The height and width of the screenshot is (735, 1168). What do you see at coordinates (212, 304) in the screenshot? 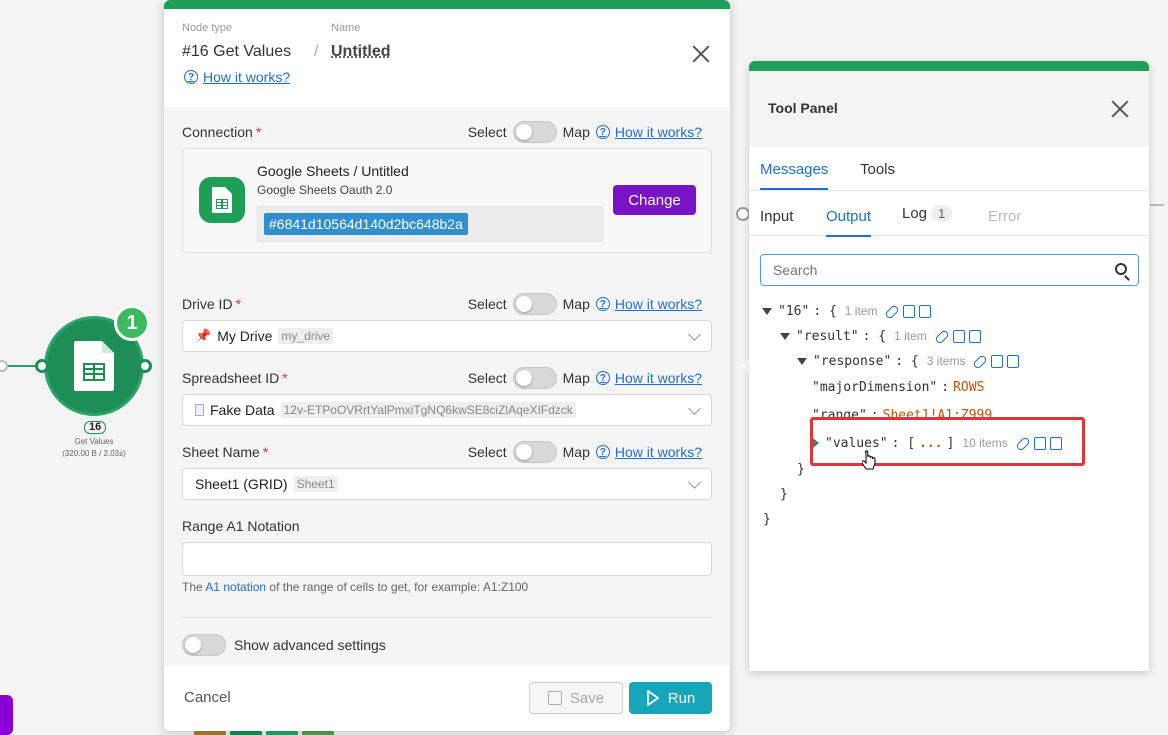
I see `drive-id-label: Drive ID *` at bounding box center [212, 304].